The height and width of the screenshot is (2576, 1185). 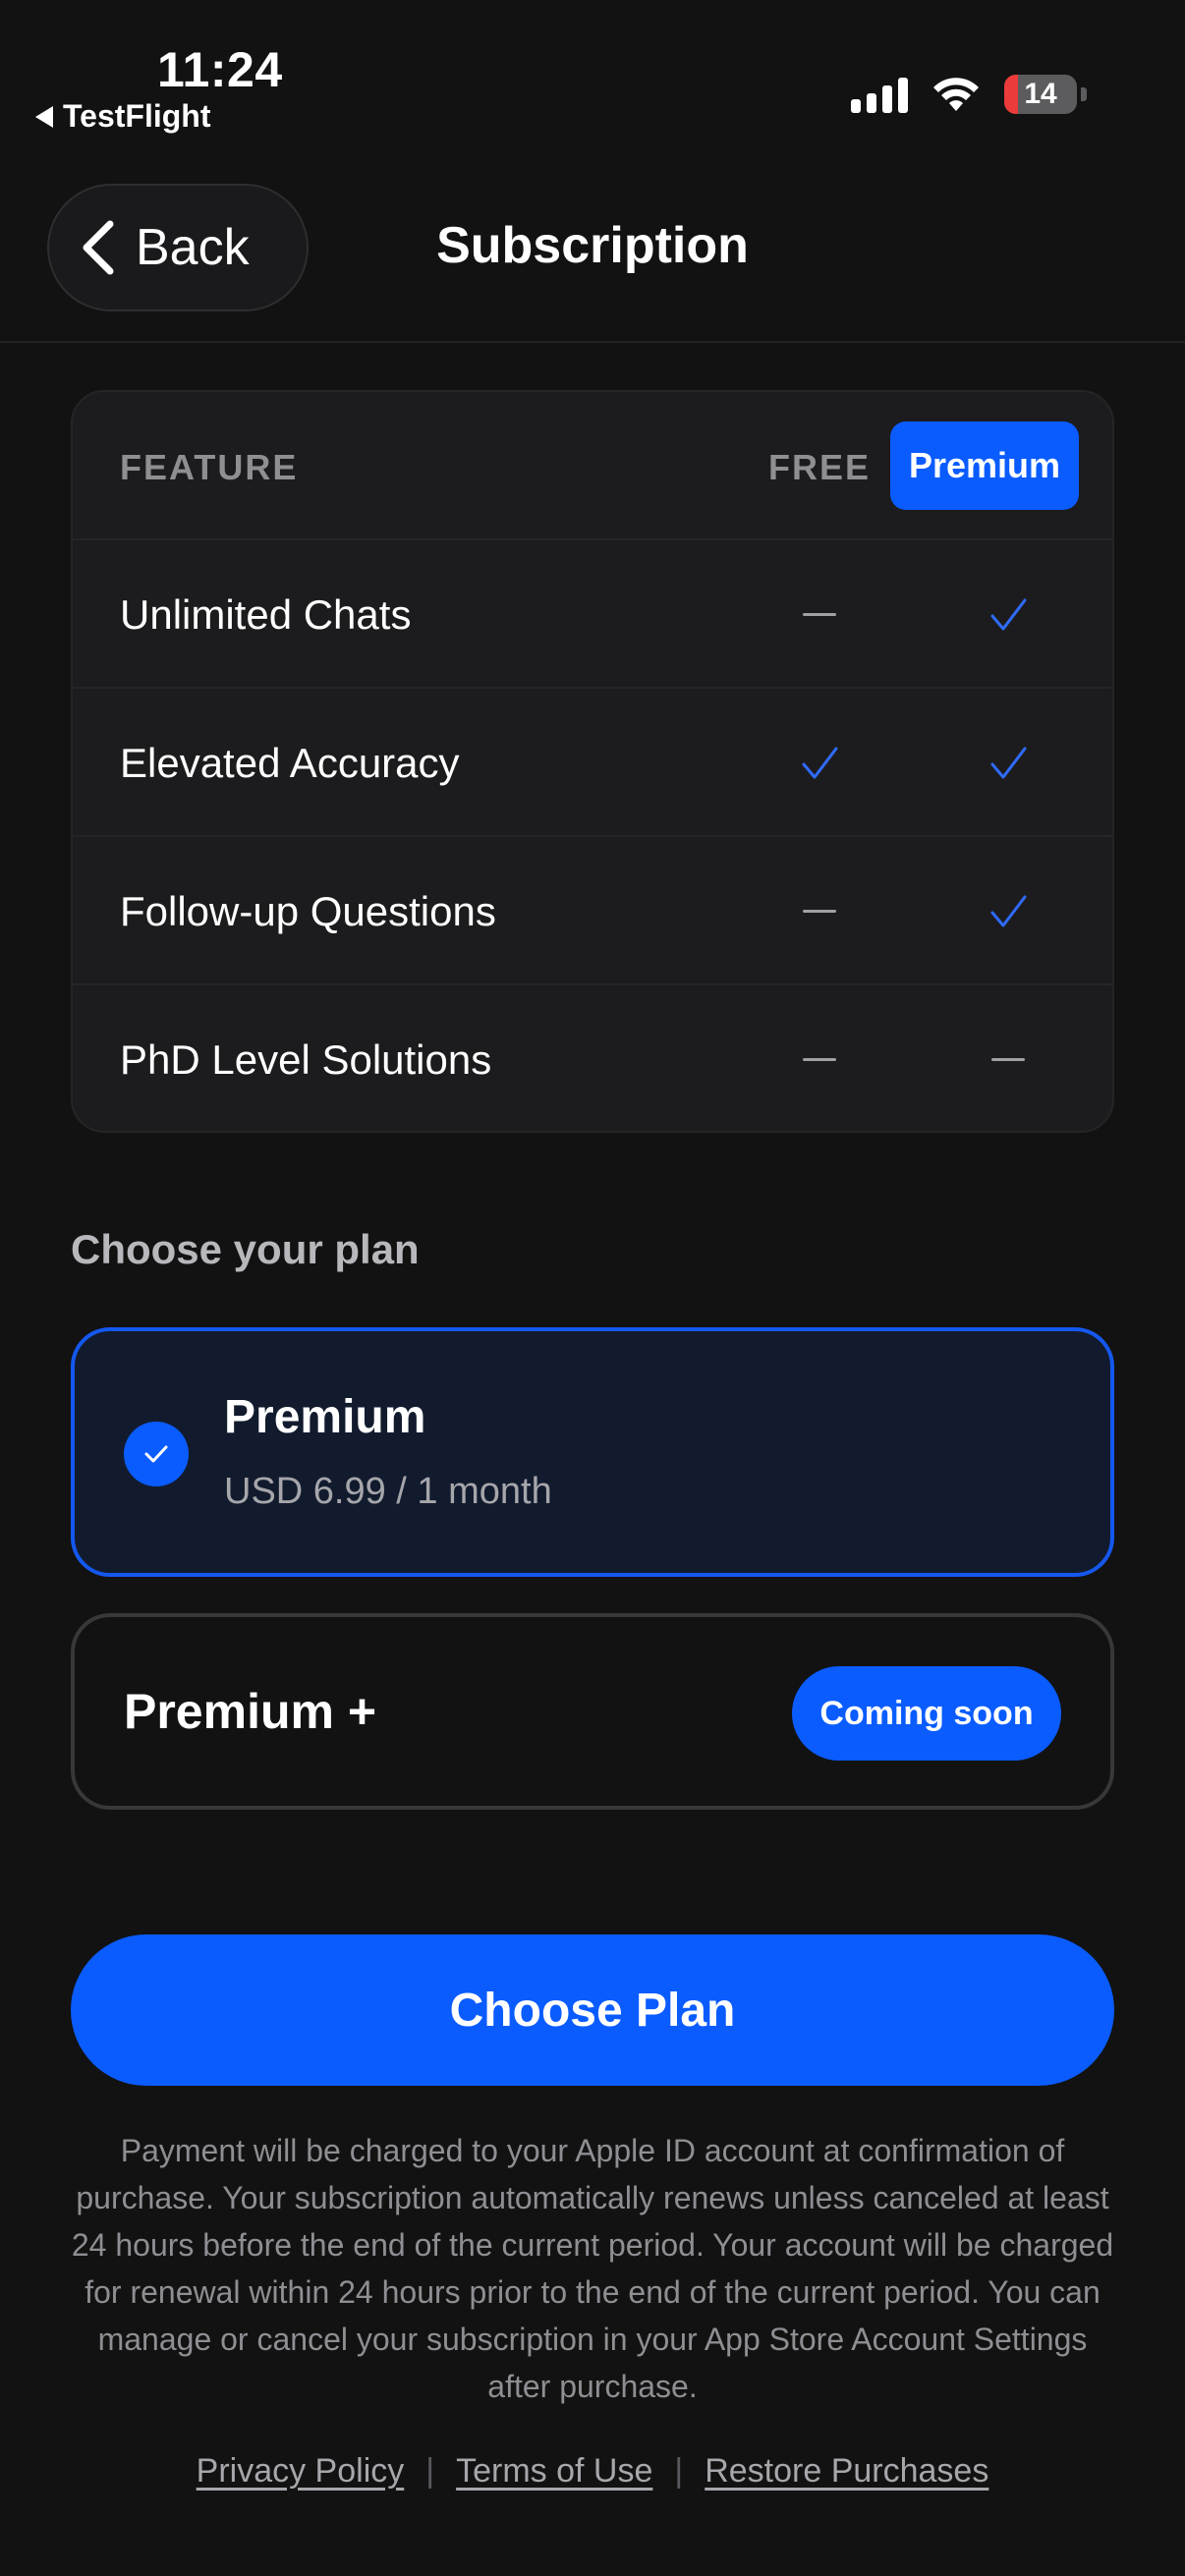 What do you see at coordinates (44, 116) in the screenshot?
I see `back-triangle-icon` at bounding box center [44, 116].